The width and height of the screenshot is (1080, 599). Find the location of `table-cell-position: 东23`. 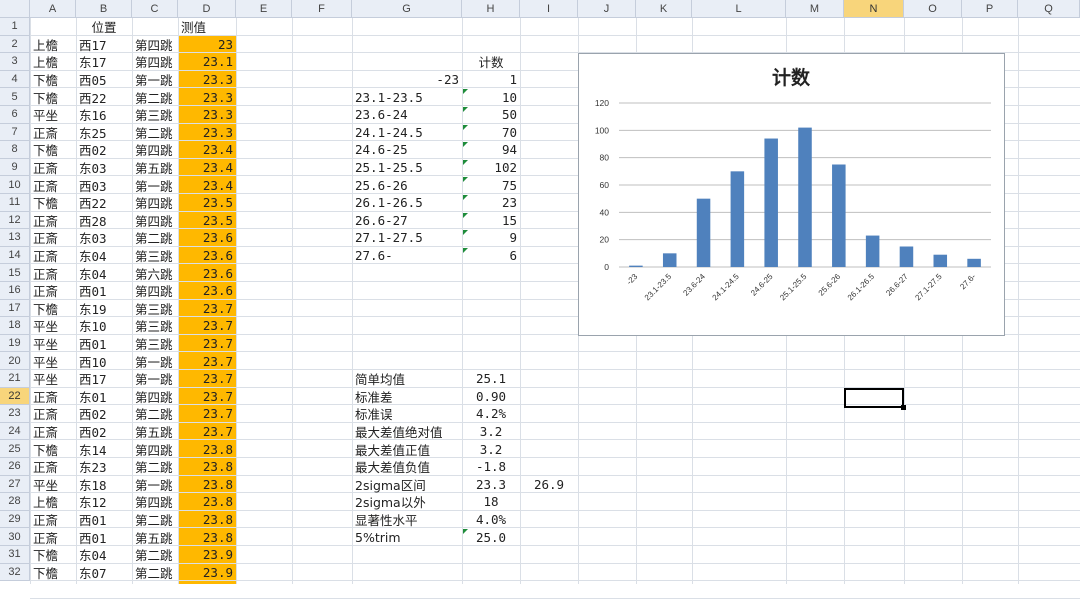

table-cell-position: 东23 is located at coordinates (104, 467).